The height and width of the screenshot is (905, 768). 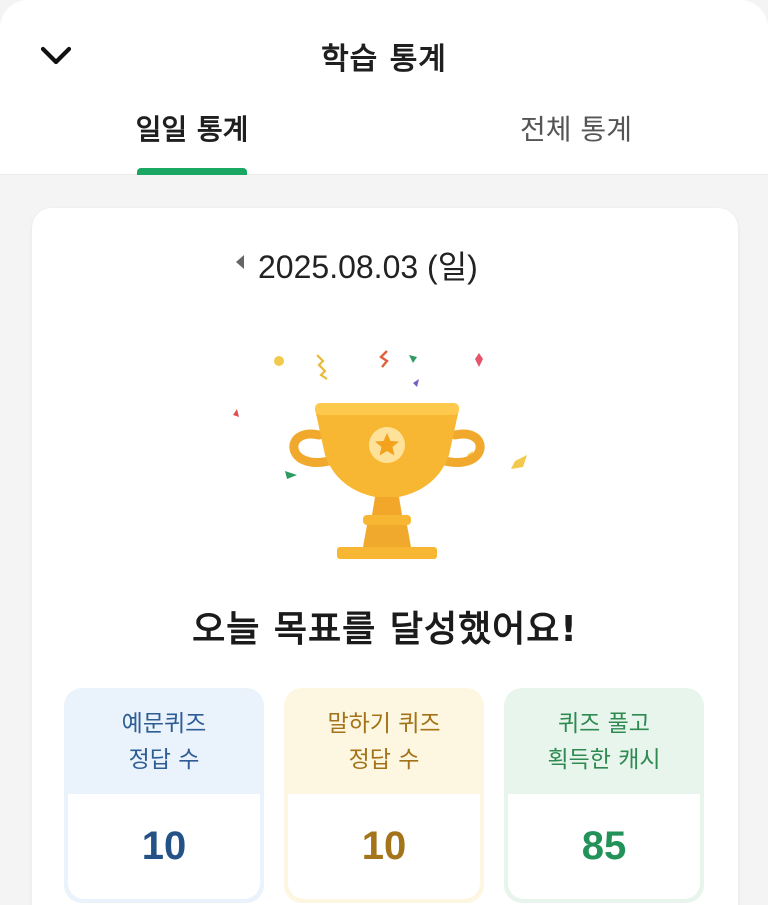 I want to click on stat-card-speaking-quiz: 말하기 퀴즈 정답 수 10, so click(x=384, y=795).